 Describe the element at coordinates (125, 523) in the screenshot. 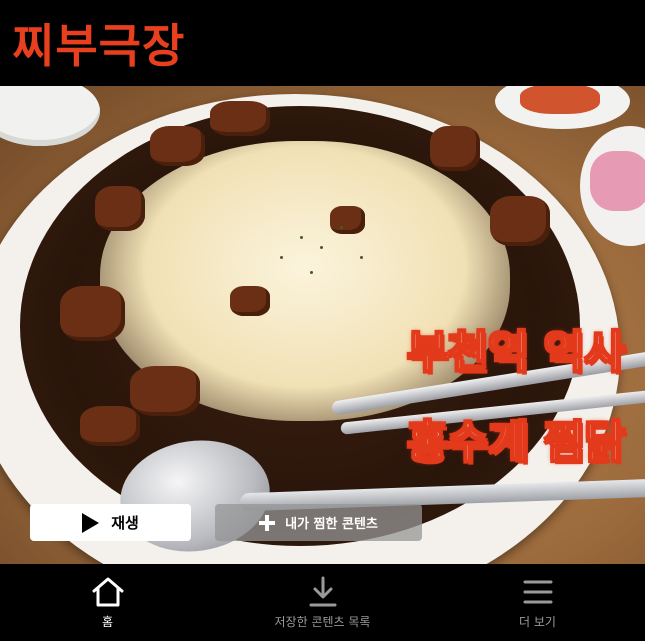

I see `play-button-label: 재생` at that location.